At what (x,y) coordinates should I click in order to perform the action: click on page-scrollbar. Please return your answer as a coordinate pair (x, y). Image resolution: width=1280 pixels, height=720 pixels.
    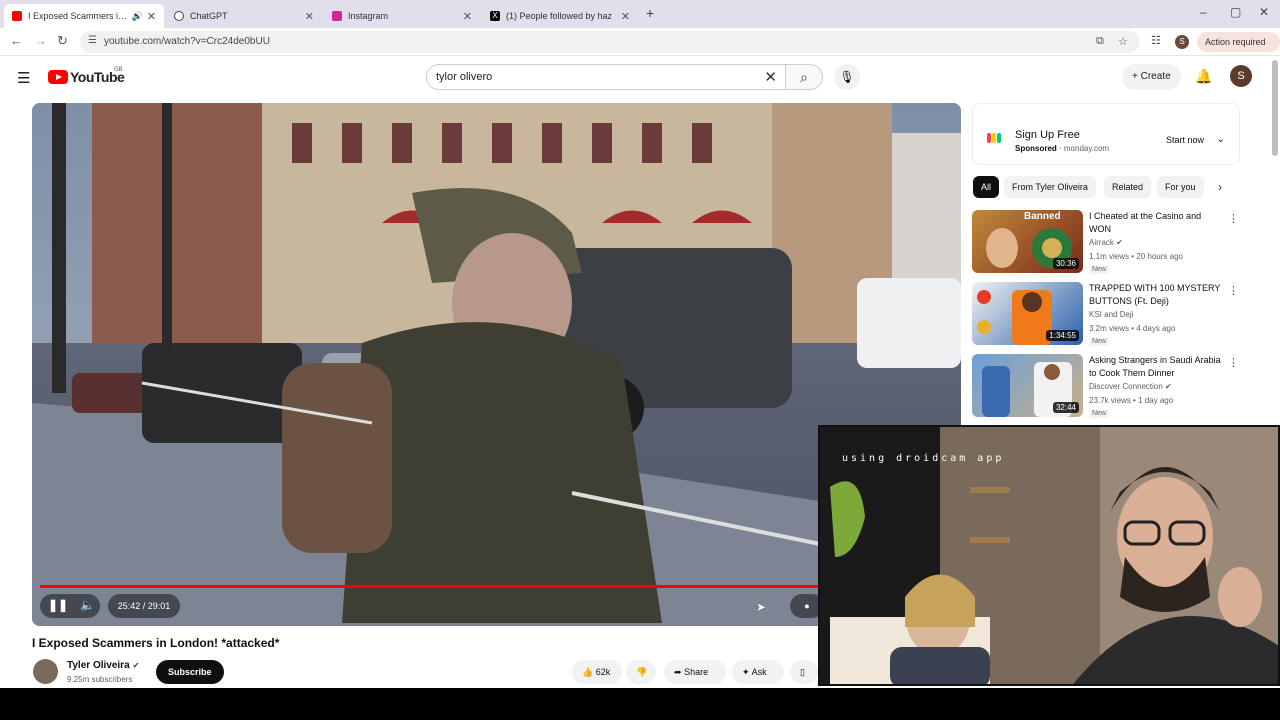
    Looking at the image, I should click on (1275, 108).